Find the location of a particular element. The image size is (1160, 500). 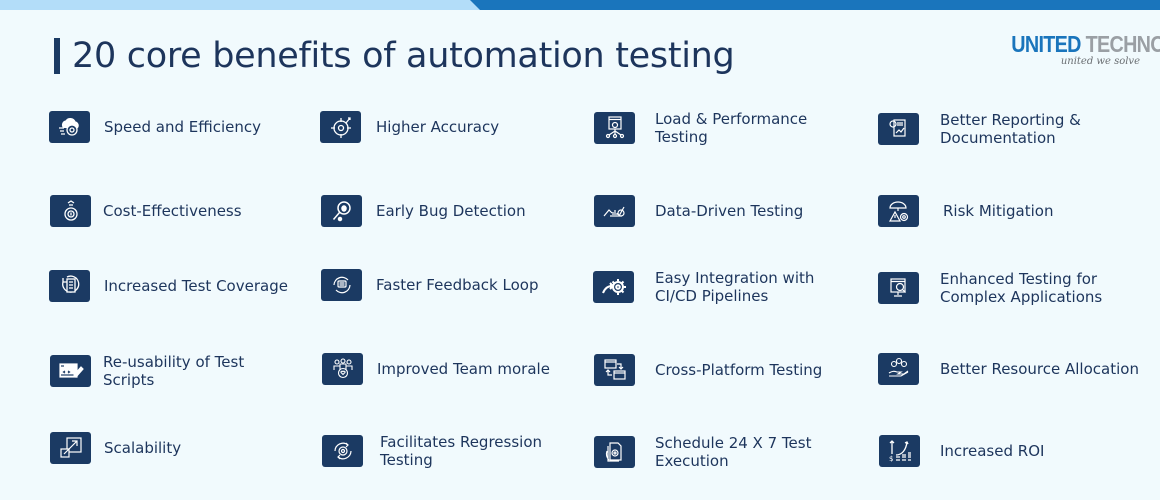

logo-wordmark: UNITED TECHNO is located at coordinates (1085, 44).